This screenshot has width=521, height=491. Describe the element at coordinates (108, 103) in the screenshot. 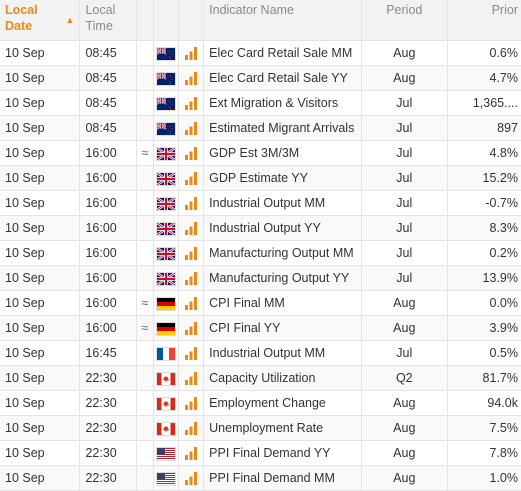

I see `row-time: 08:45` at that location.